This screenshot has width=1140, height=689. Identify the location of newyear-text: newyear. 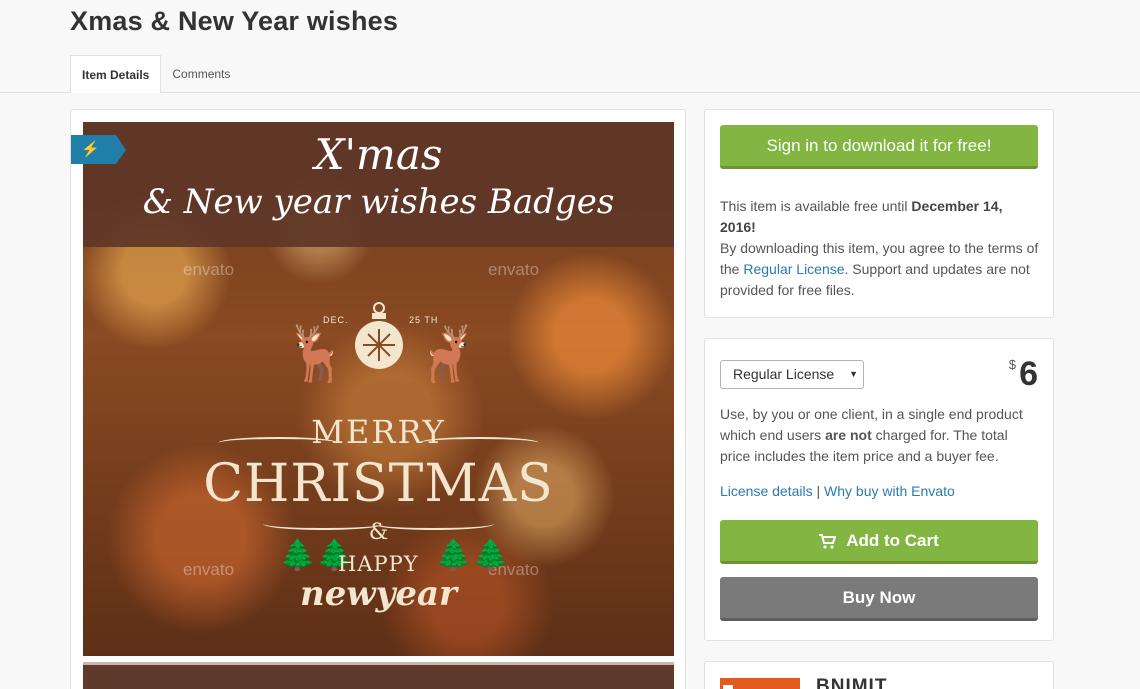
(378, 594).